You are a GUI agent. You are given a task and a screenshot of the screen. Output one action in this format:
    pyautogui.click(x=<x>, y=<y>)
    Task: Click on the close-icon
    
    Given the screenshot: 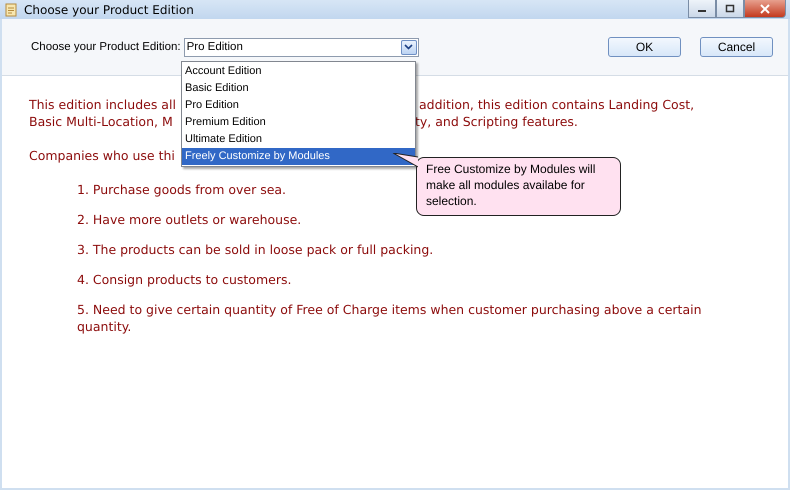 What is the action you would take?
    pyautogui.click(x=765, y=9)
    